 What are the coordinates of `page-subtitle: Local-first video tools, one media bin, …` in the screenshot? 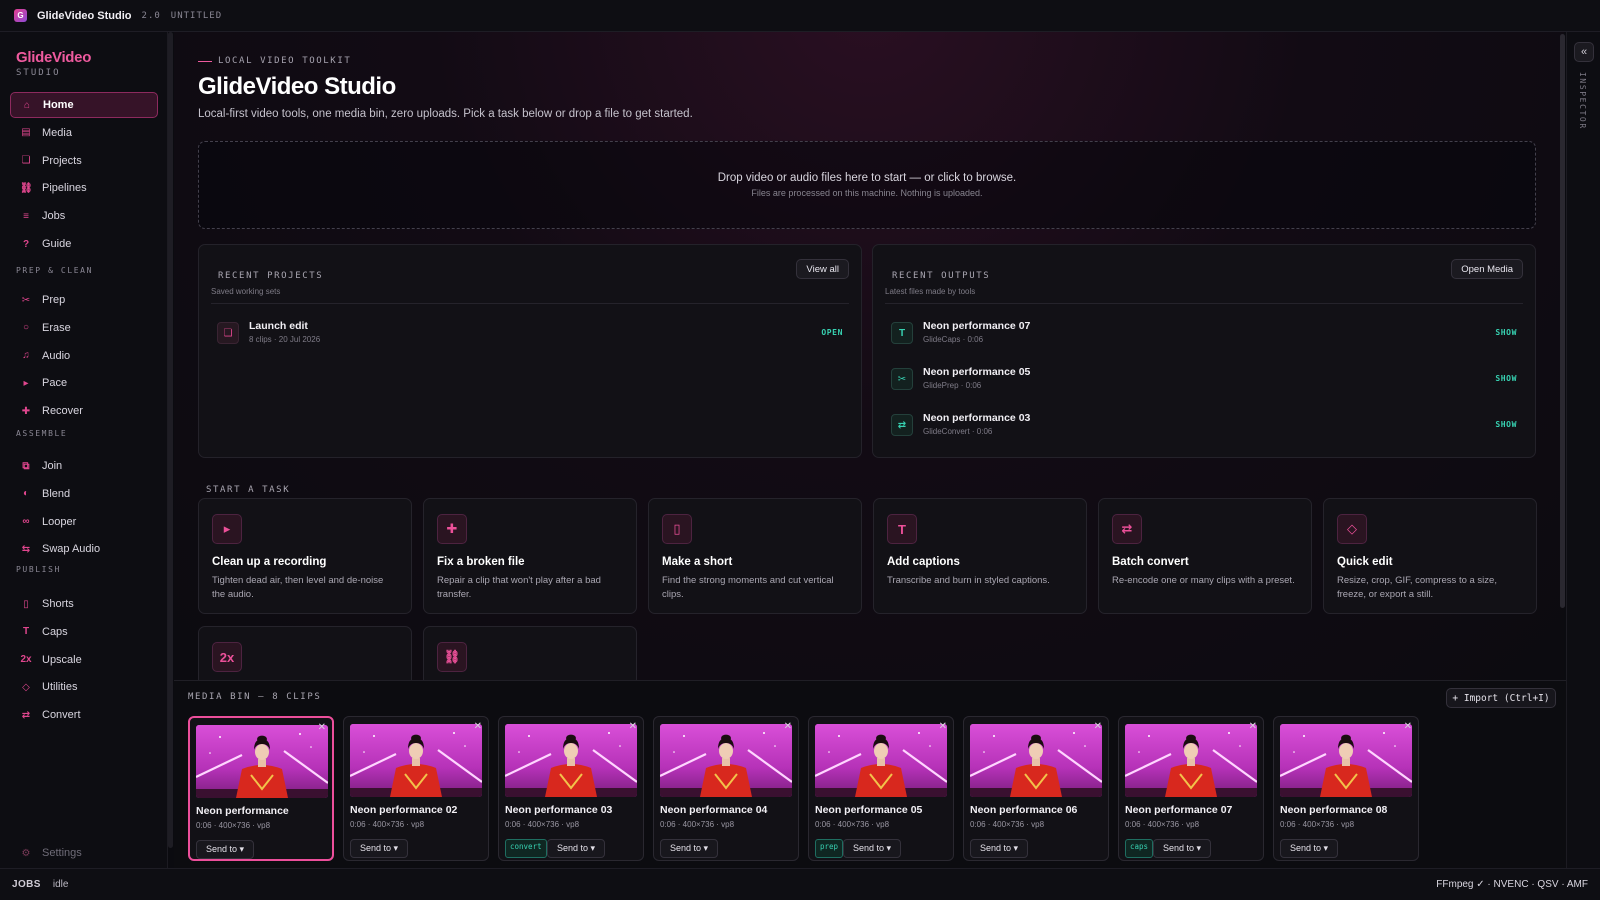 It's located at (445, 114).